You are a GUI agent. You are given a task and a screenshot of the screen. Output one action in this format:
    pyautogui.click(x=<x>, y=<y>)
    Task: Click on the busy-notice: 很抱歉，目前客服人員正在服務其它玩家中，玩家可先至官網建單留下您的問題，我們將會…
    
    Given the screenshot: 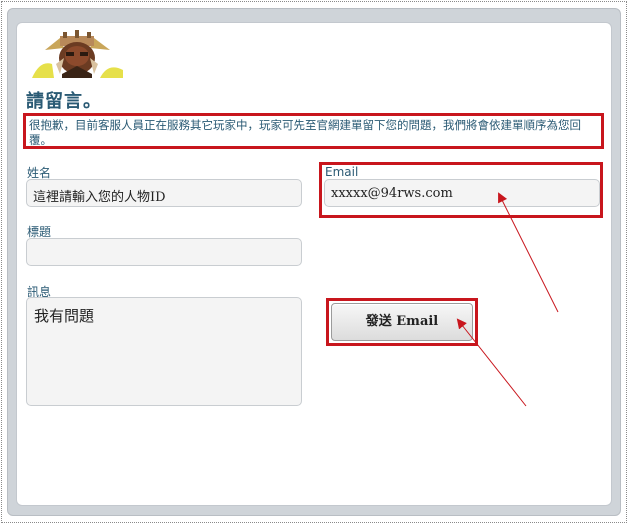 What is the action you would take?
    pyautogui.click(x=313, y=131)
    